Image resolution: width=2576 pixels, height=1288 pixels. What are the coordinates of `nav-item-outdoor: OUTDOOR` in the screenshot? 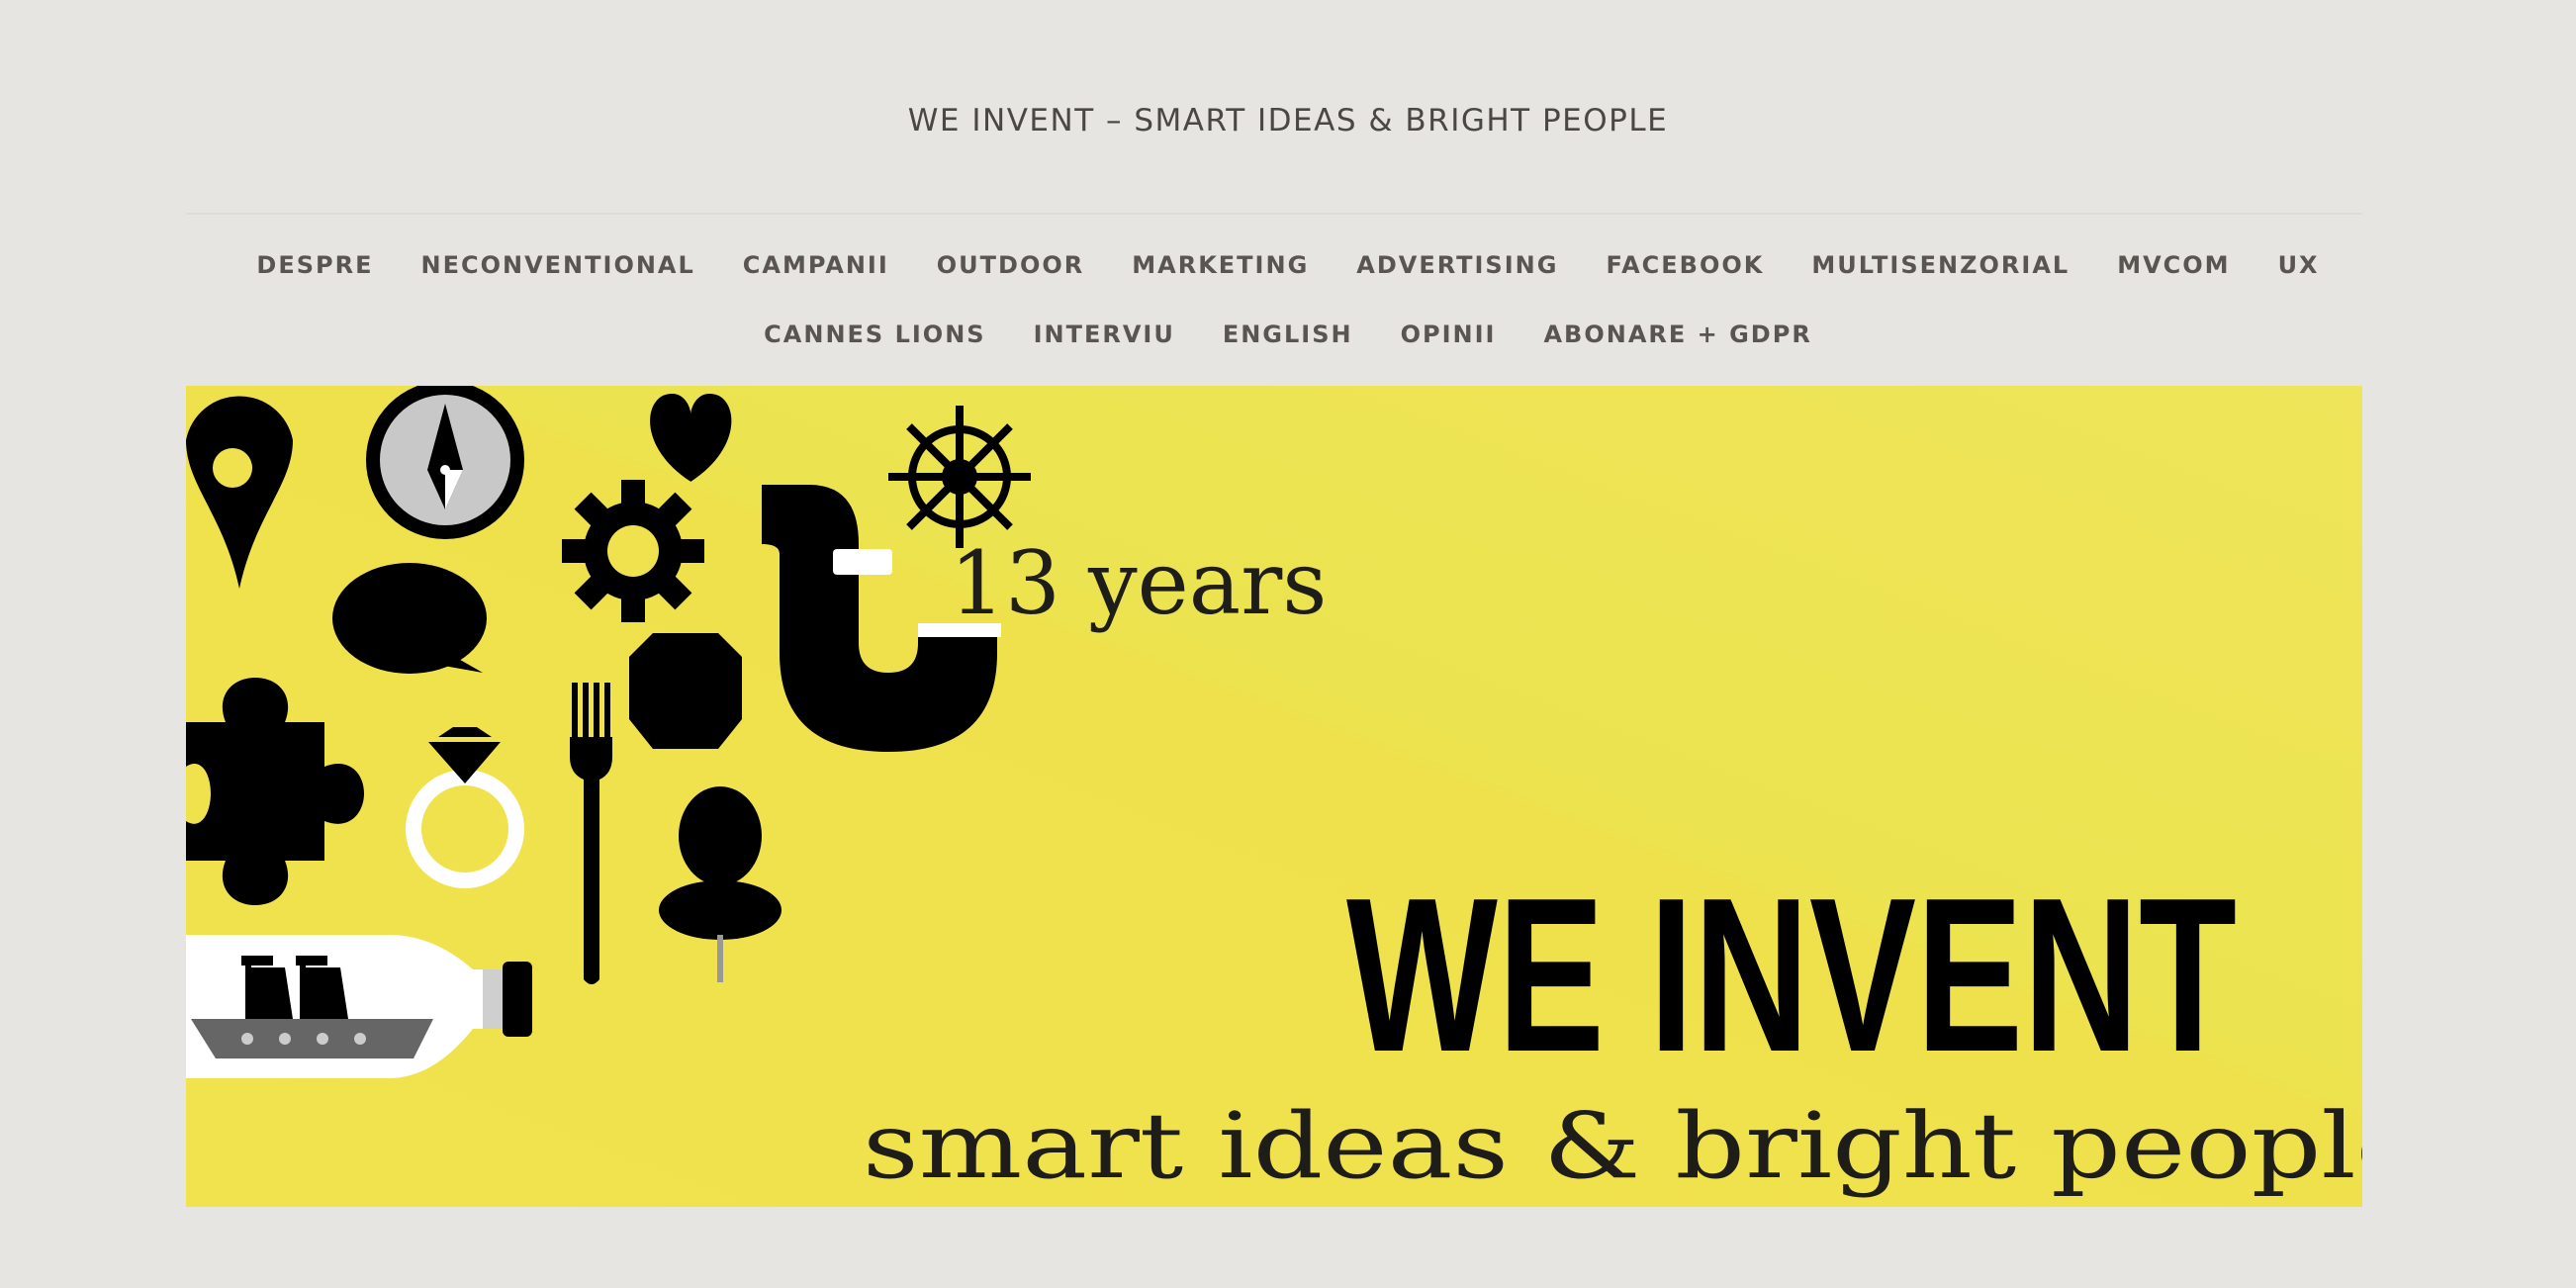 It's located at (1011, 265).